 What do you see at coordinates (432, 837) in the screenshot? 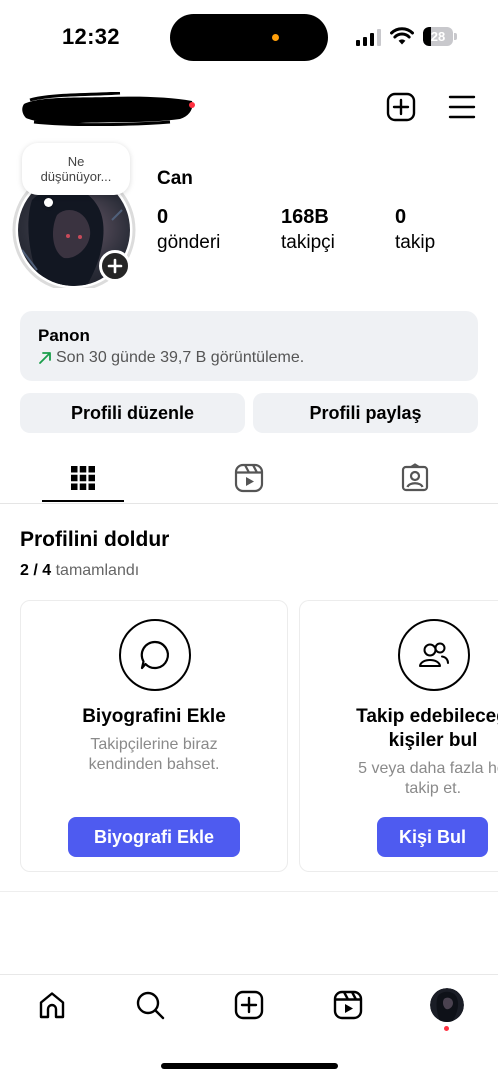
I see `find-people-button: Kişi Bul` at bounding box center [432, 837].